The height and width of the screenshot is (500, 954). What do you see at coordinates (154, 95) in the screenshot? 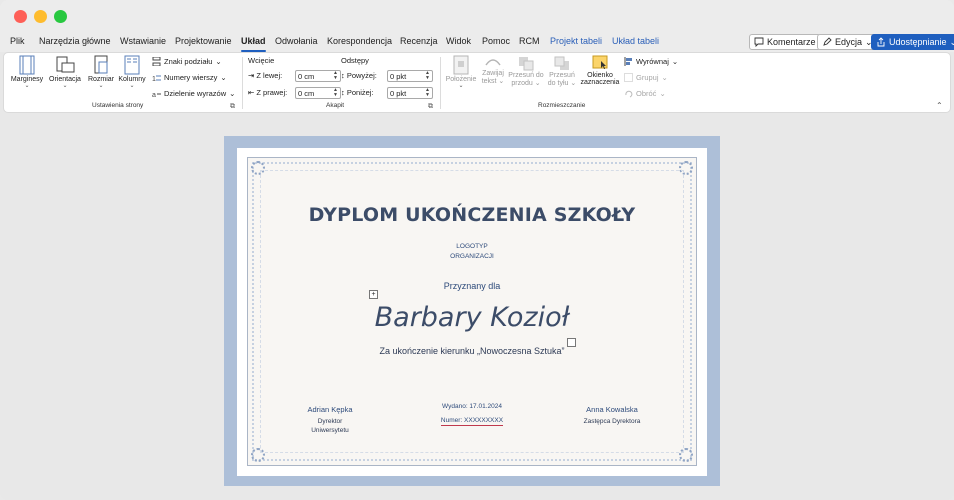
I see `svg-text: a` at bounding box center [154, 95].